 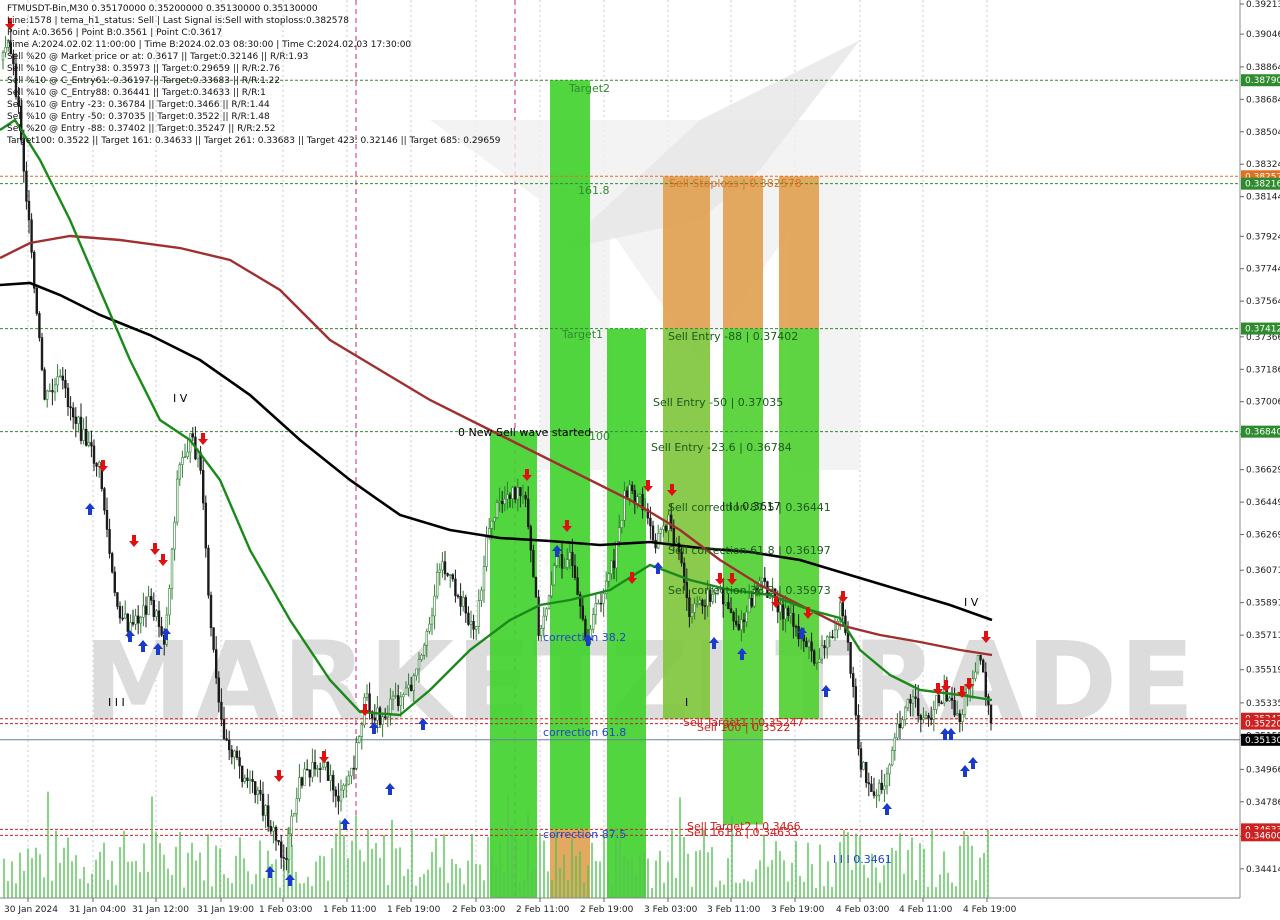 What do you see at coordinates (798, 910) in the screenshot?
I see `time-tick-label: 3 Feb 19:00` at bounding box center [798, 910].